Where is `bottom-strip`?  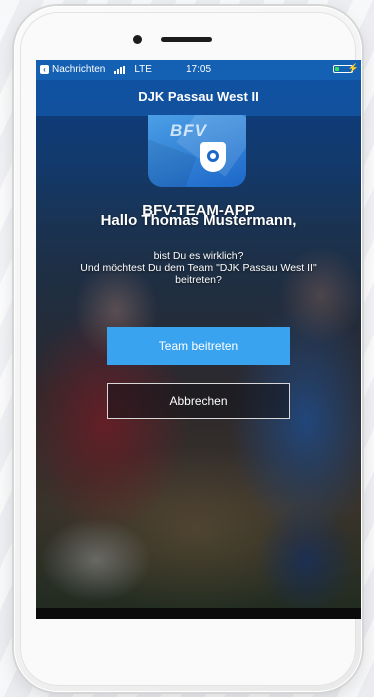 bottom-strip is located at coordinates (198, 613).